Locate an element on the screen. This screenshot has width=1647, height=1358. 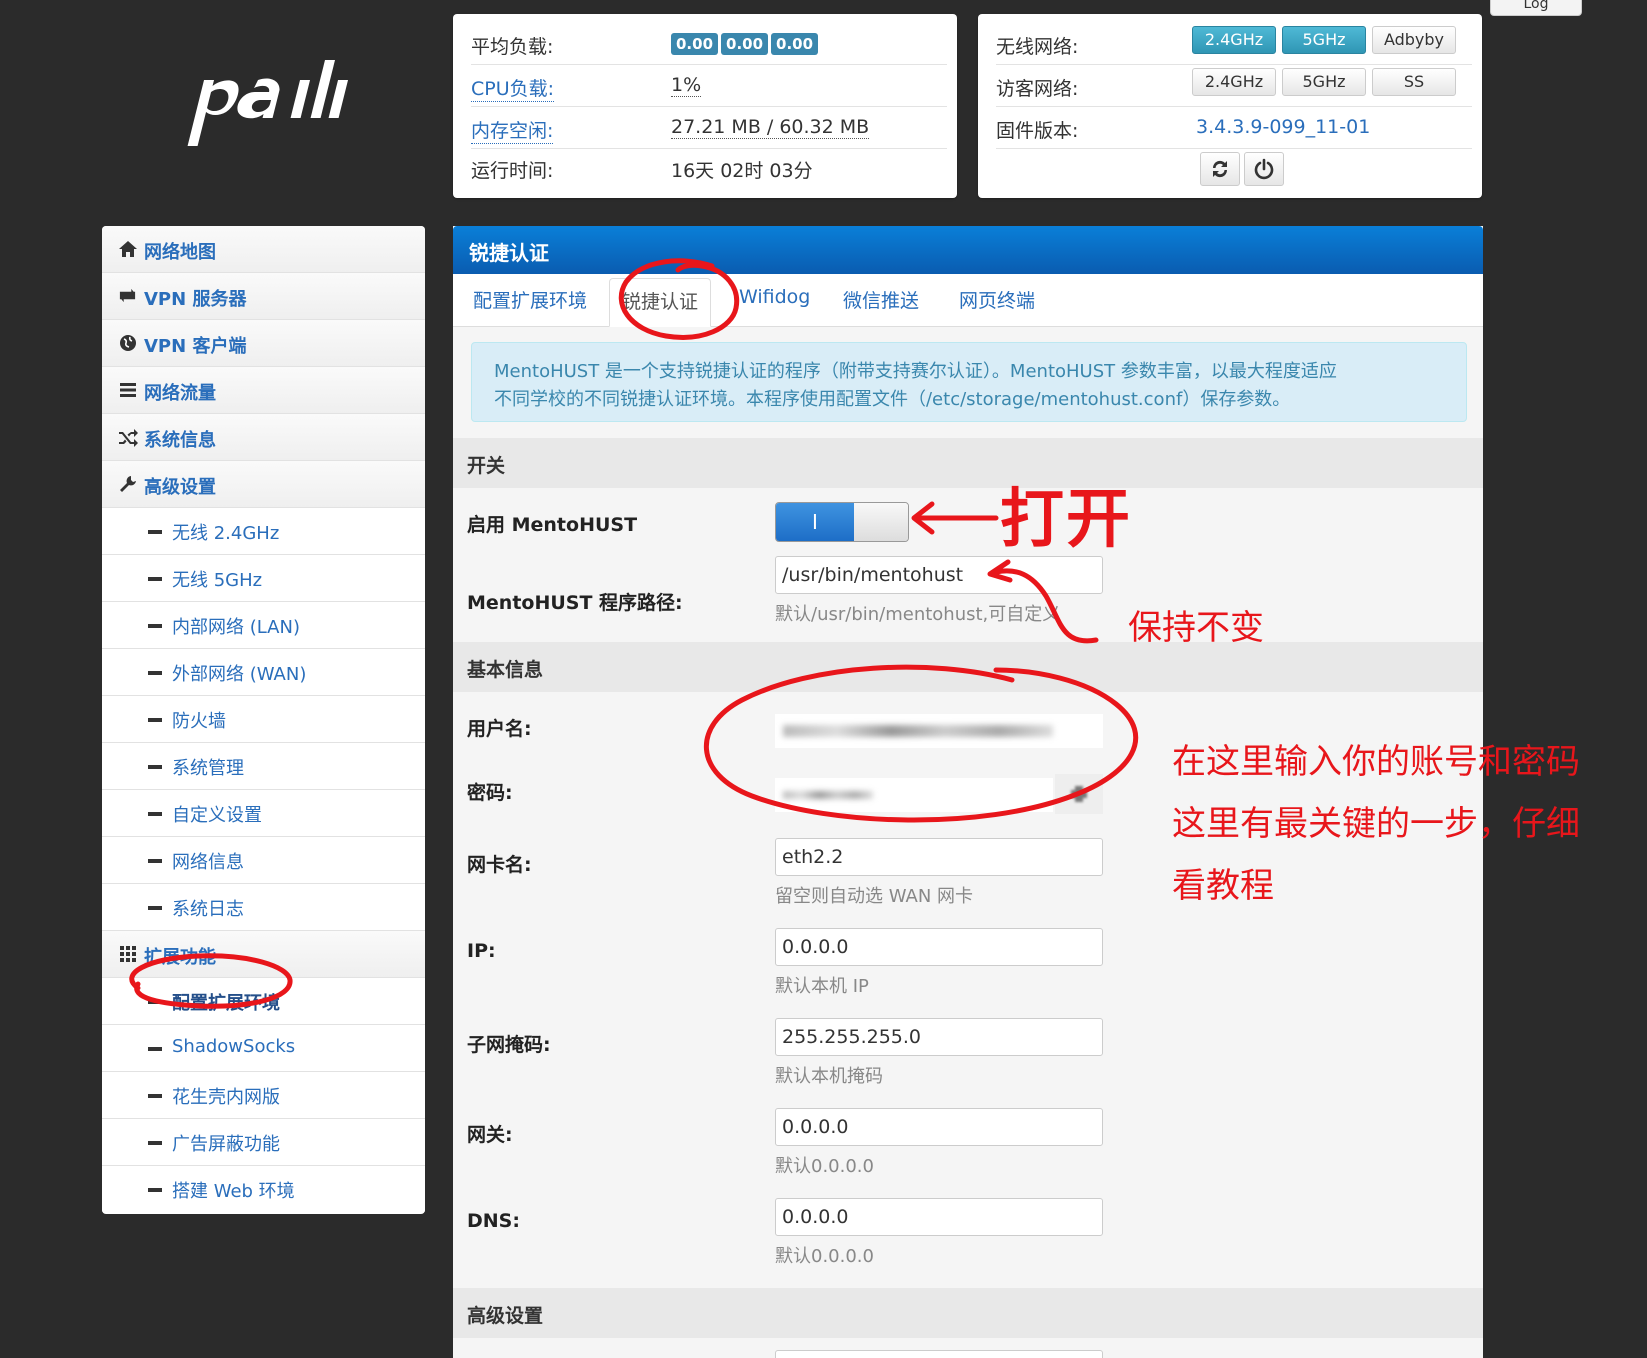
dns-label: DNS: is located at coordinates (493, 1221).